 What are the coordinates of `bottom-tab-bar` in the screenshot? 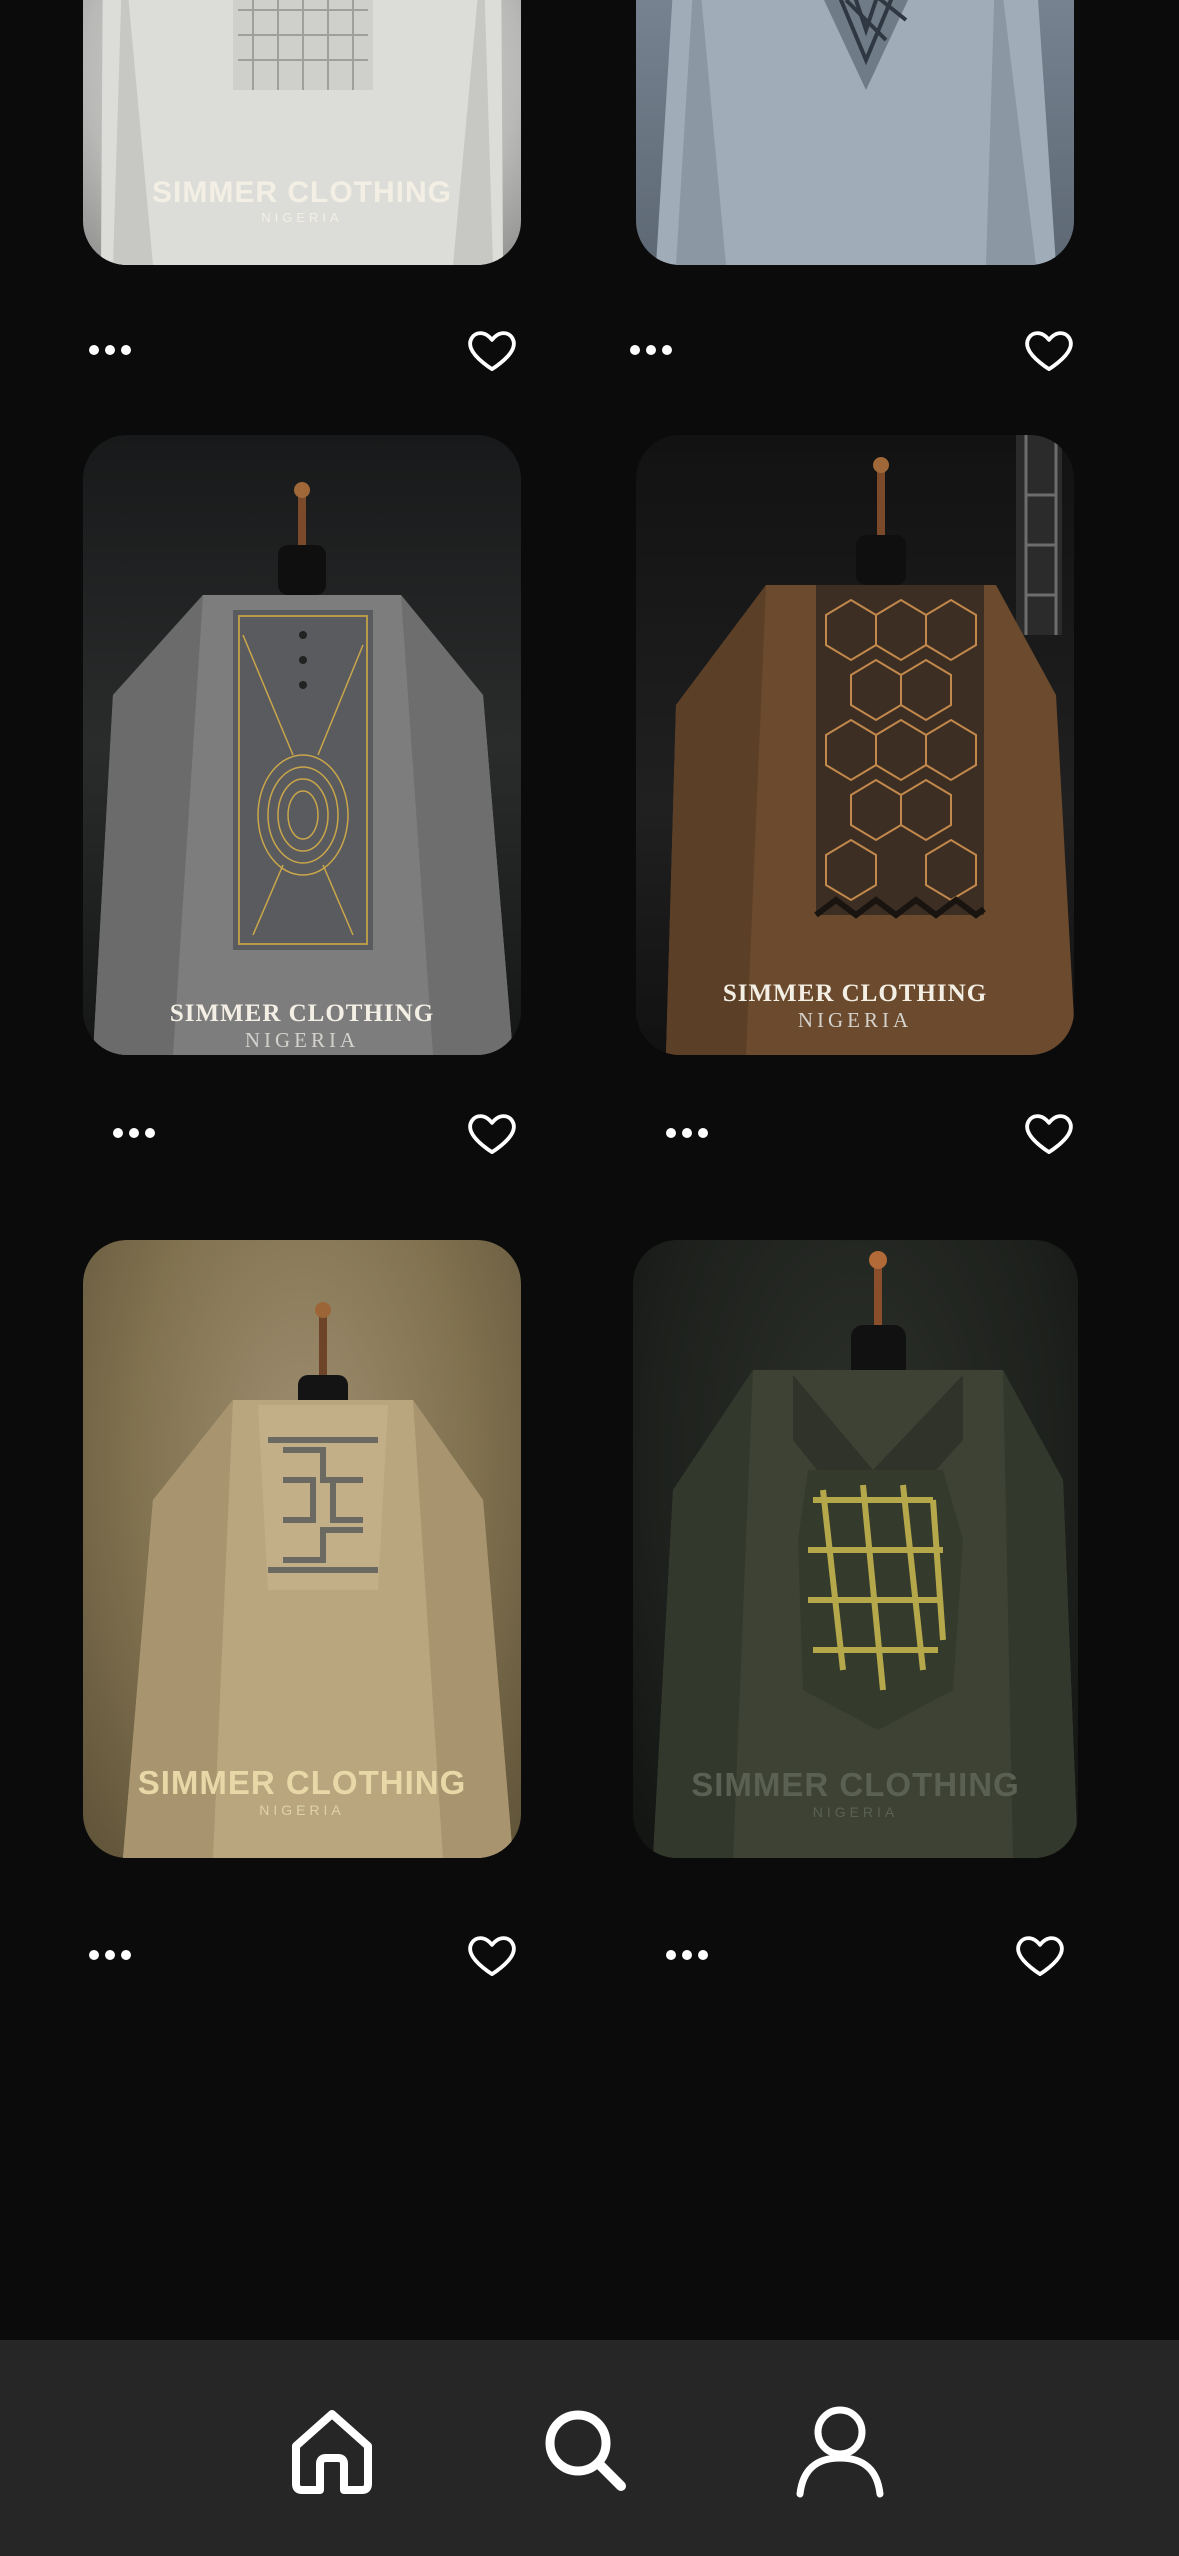 It's located at (589, 2448).